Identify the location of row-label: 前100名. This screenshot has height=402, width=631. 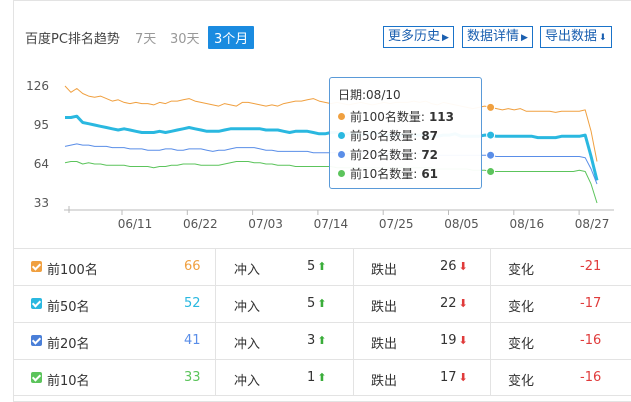
(72, 270).